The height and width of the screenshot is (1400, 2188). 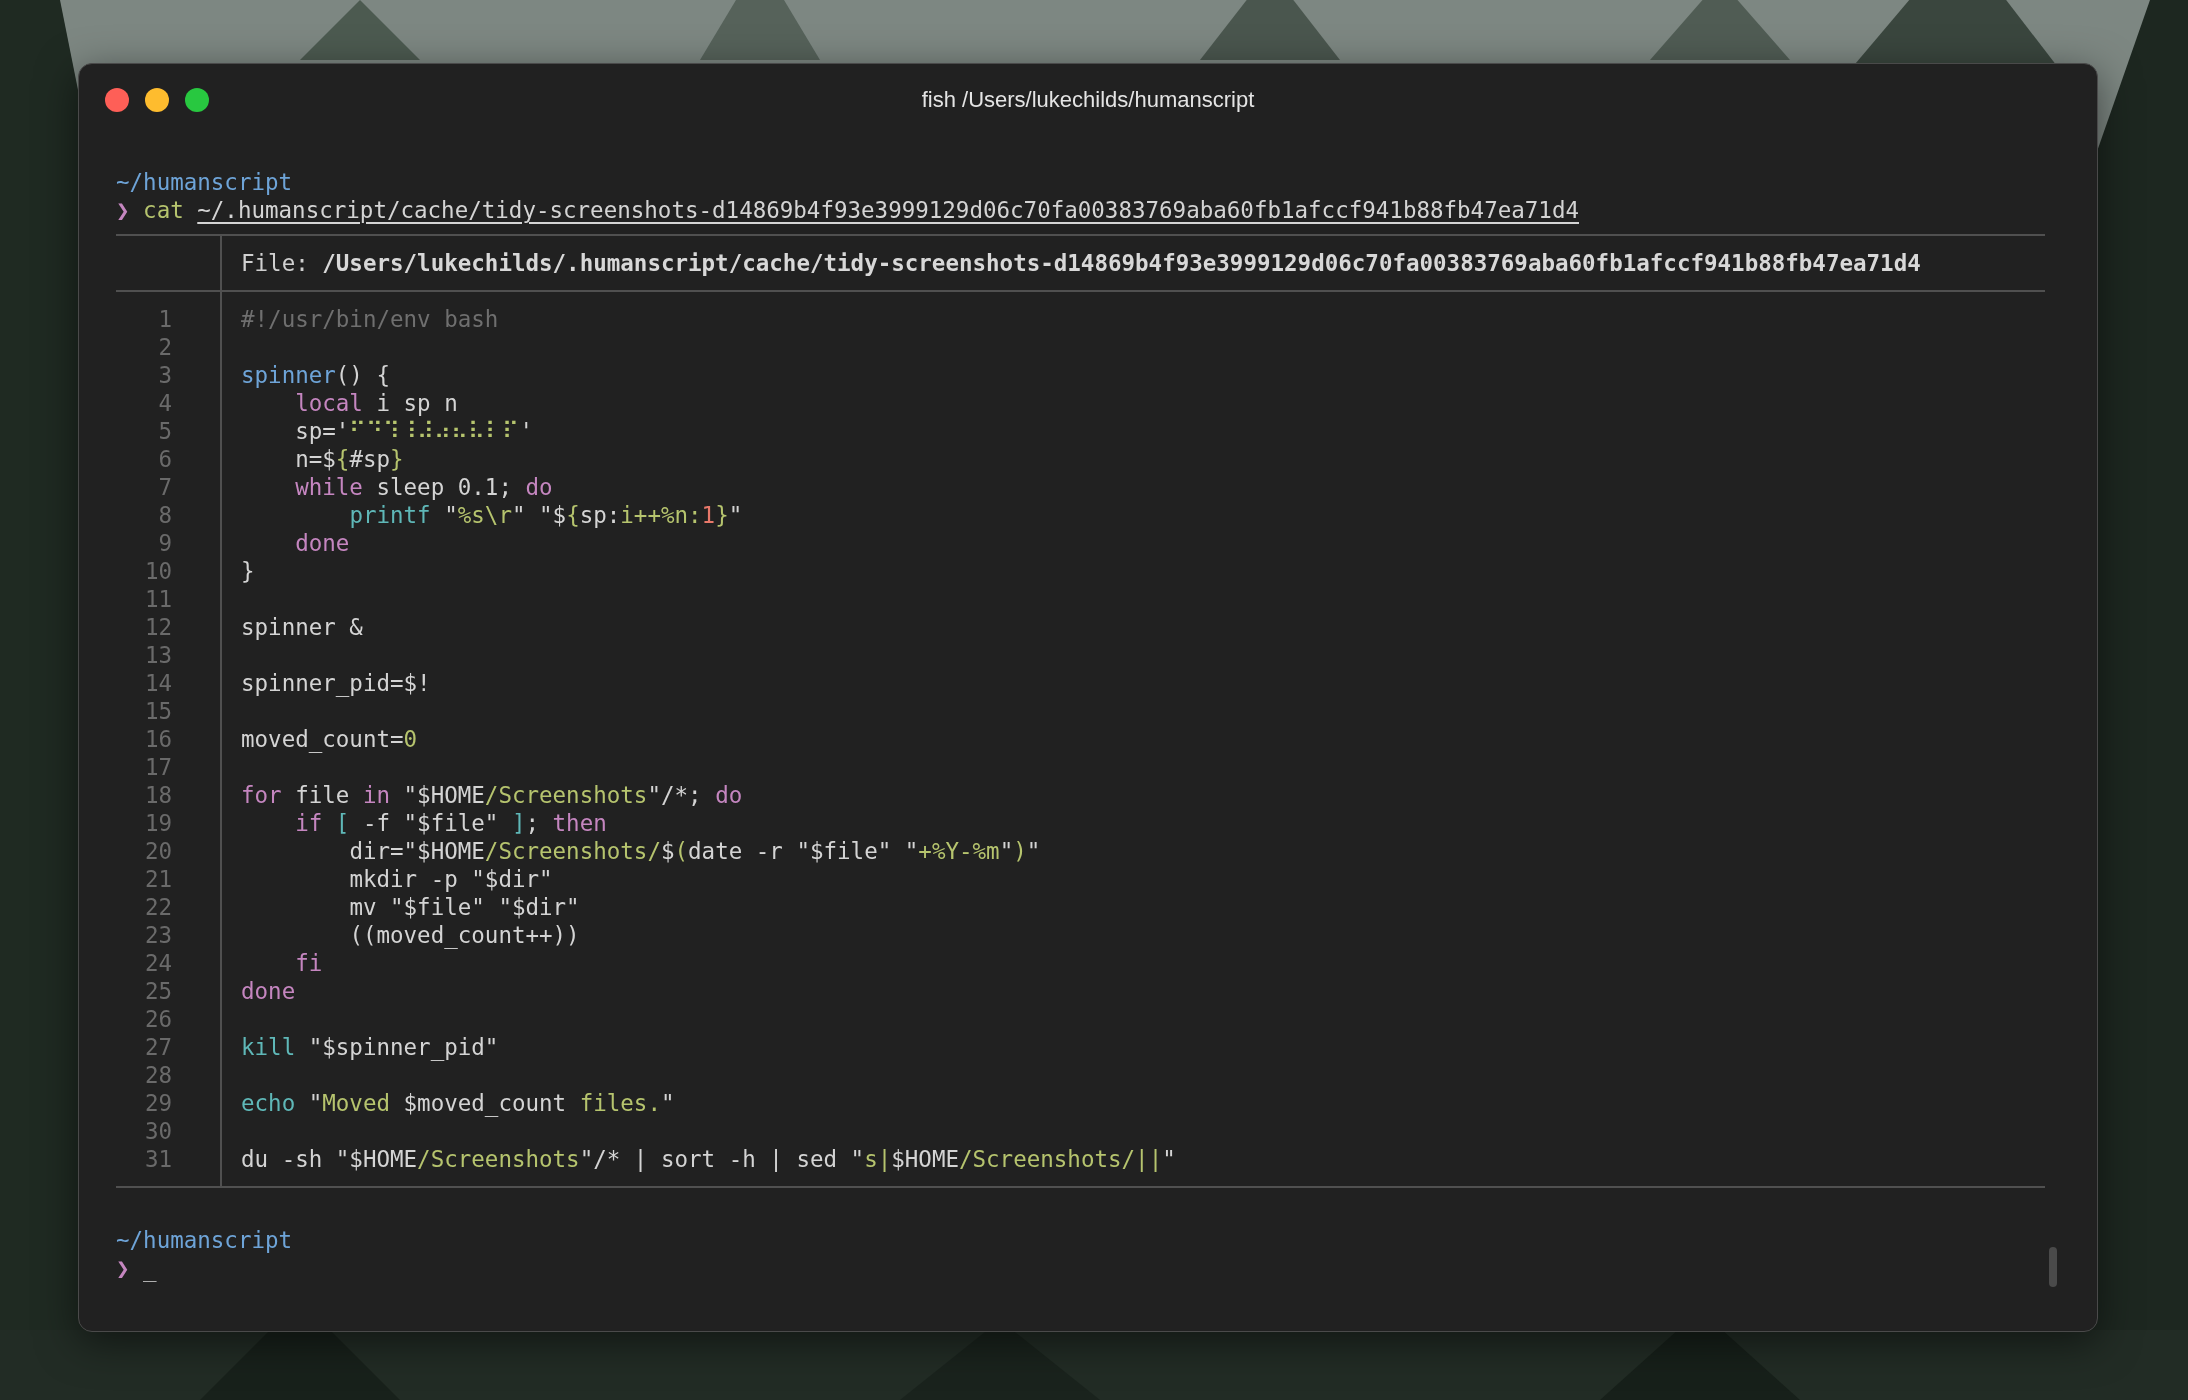 What do you see at coordinates (302, 627) in the screenshot?
I see `code-line: spinner &` at bounding box center [302, 627].